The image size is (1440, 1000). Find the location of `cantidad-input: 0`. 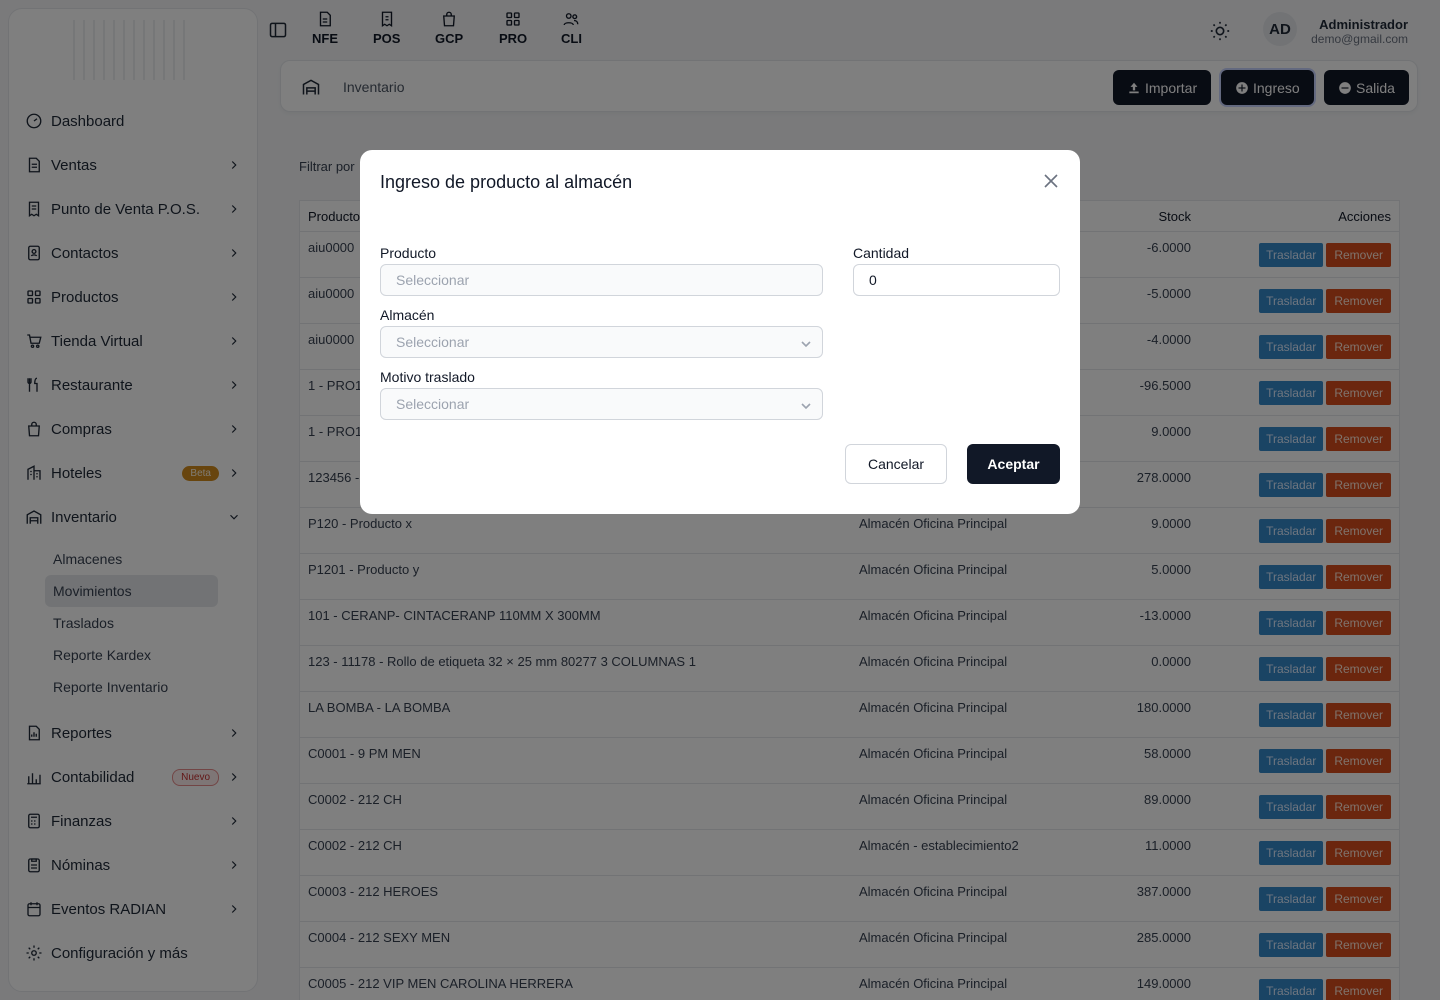

cantidad-input: 0 is located at coordinates (956, 280).